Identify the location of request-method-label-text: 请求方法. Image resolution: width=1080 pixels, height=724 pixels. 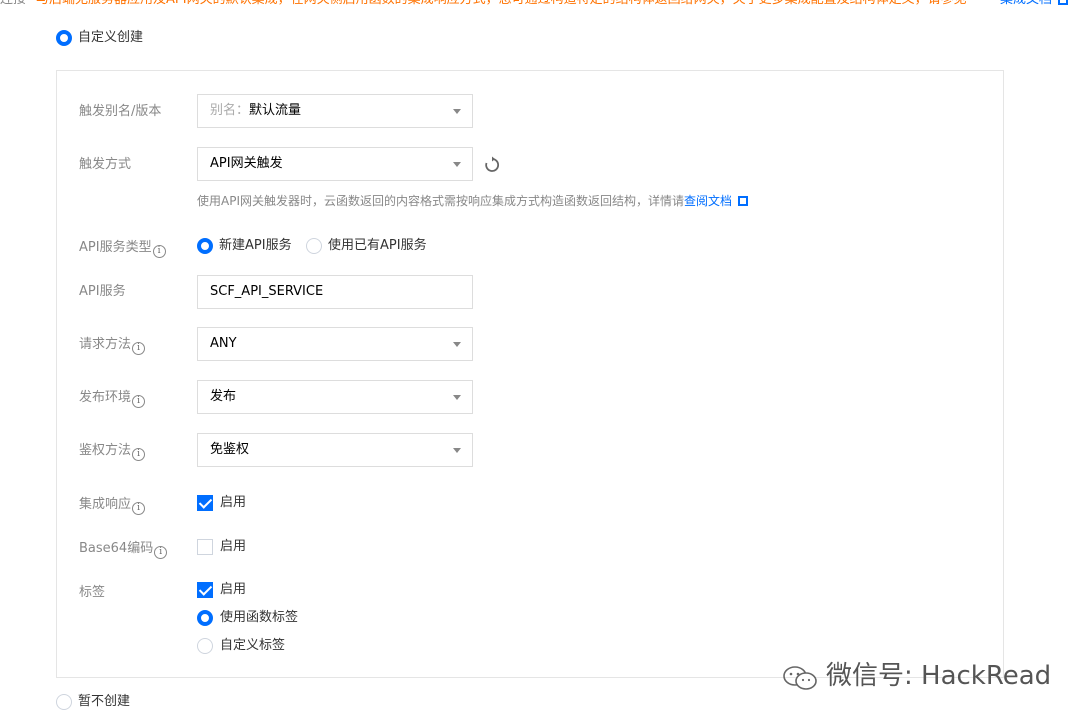
(105, 344).